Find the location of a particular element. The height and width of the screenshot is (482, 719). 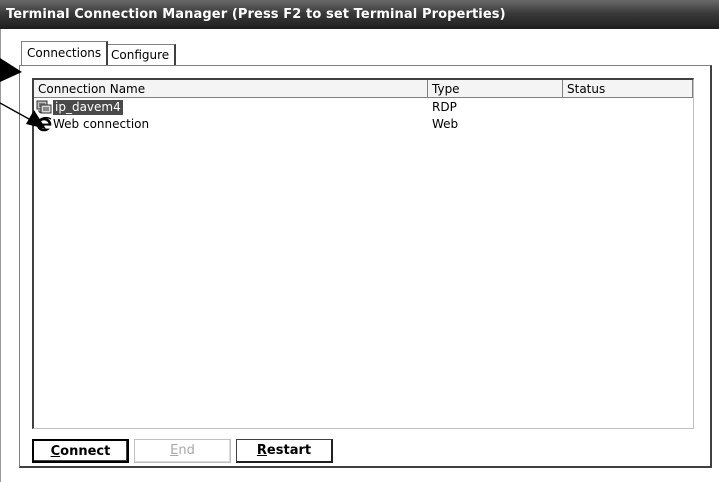

restart-button-label: estart is located at coordinates (289, 450).